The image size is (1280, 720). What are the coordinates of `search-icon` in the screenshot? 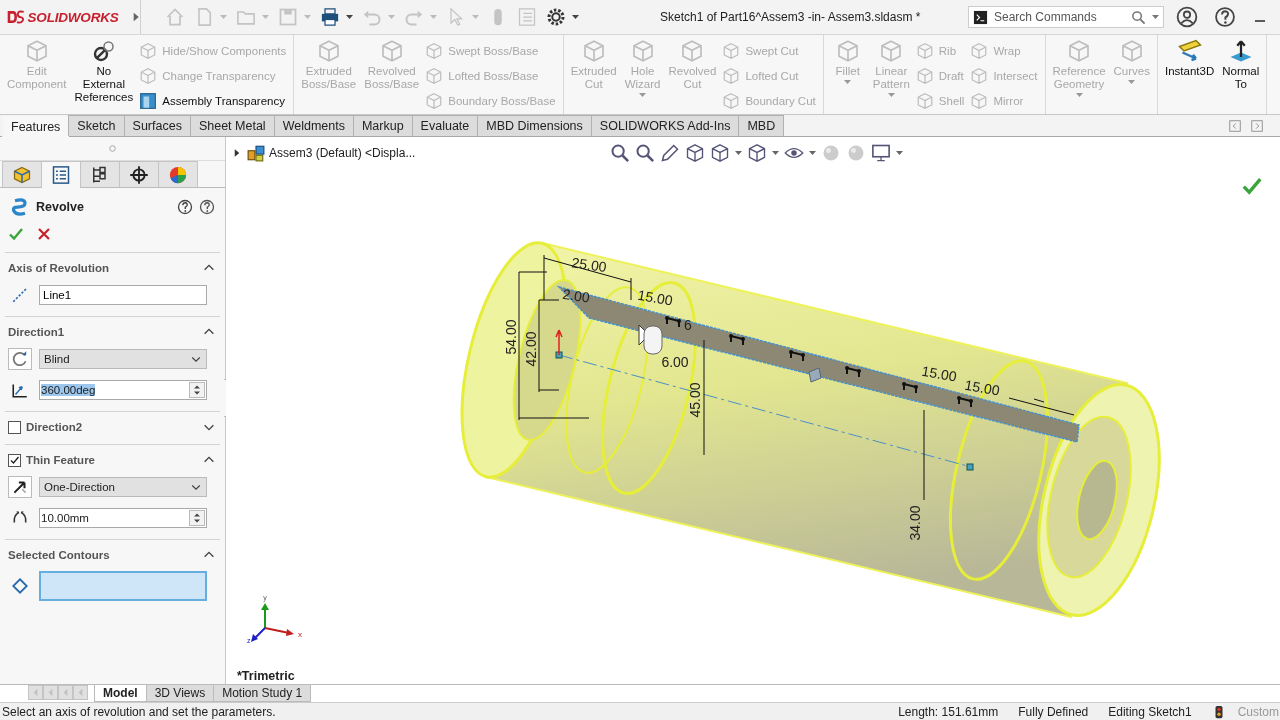 It's located at (1138, 17).